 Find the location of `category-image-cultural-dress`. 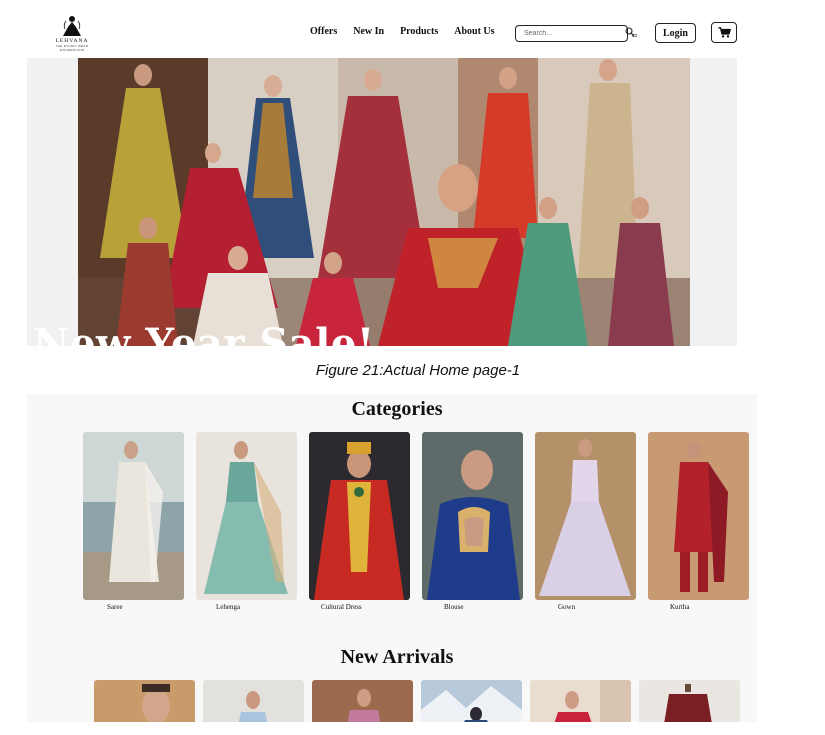

category-image-cultural-dress is located at coordinates (359, 516).